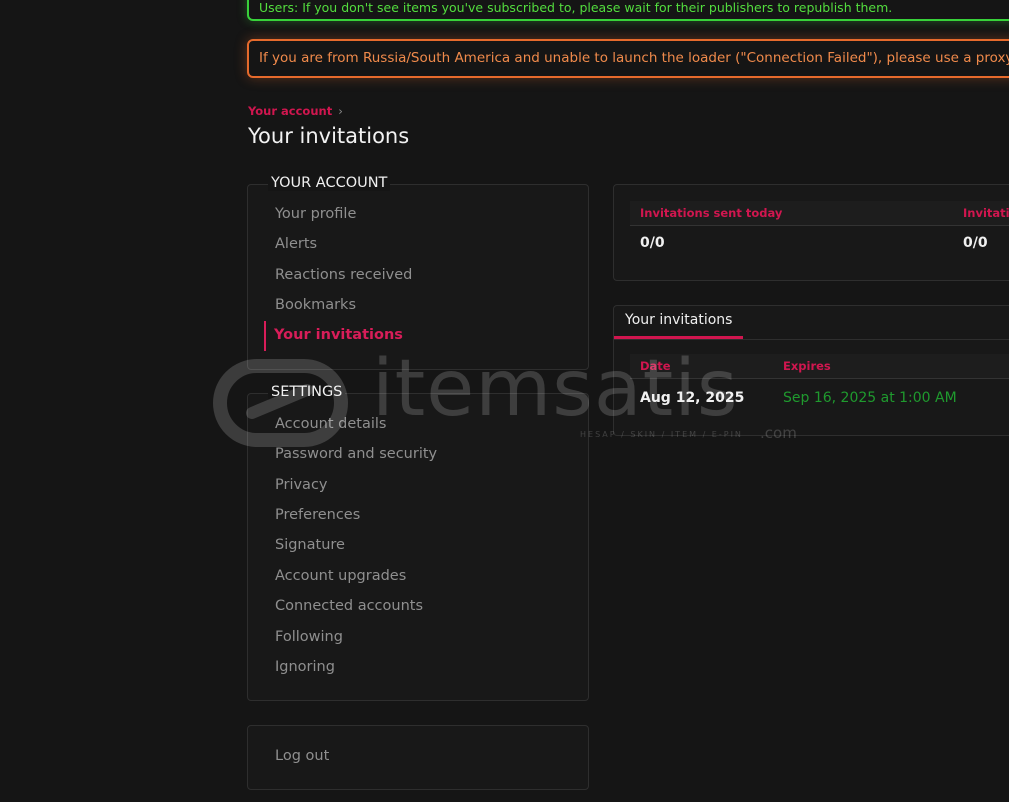 This screenshot has height=802, width=1009. I want to click on account-heading: YOUR ACCOUNT, so click(329, 183).